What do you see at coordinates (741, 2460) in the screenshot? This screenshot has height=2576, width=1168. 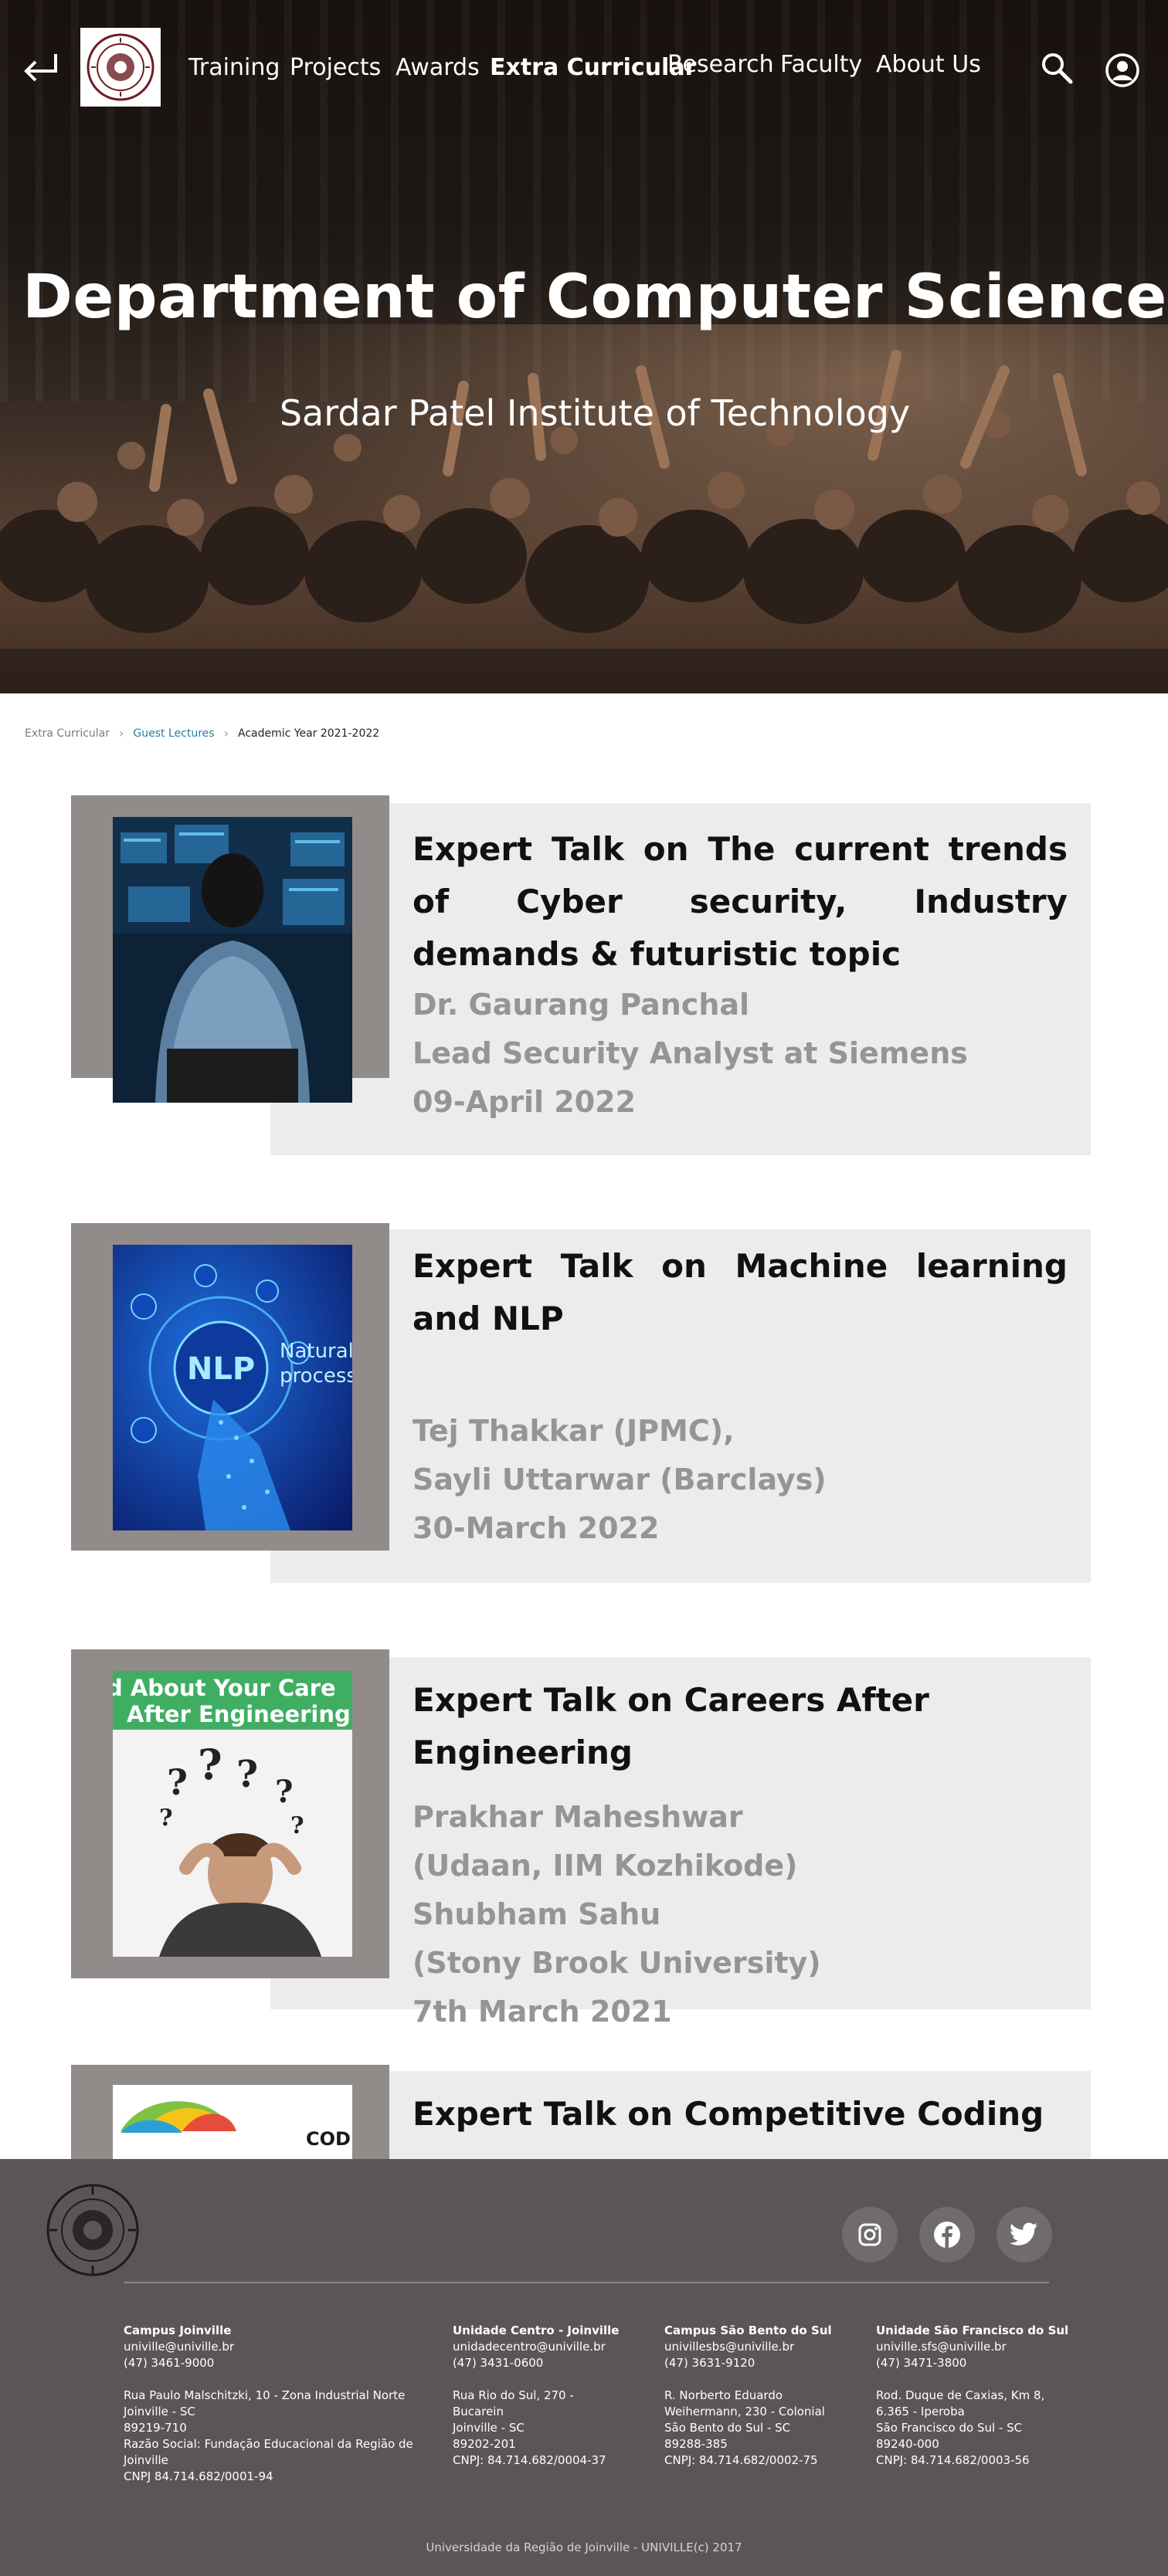 I see `address-line: CNPJ: 84.714.682/0002-75` at bounding box center [741, 2460].